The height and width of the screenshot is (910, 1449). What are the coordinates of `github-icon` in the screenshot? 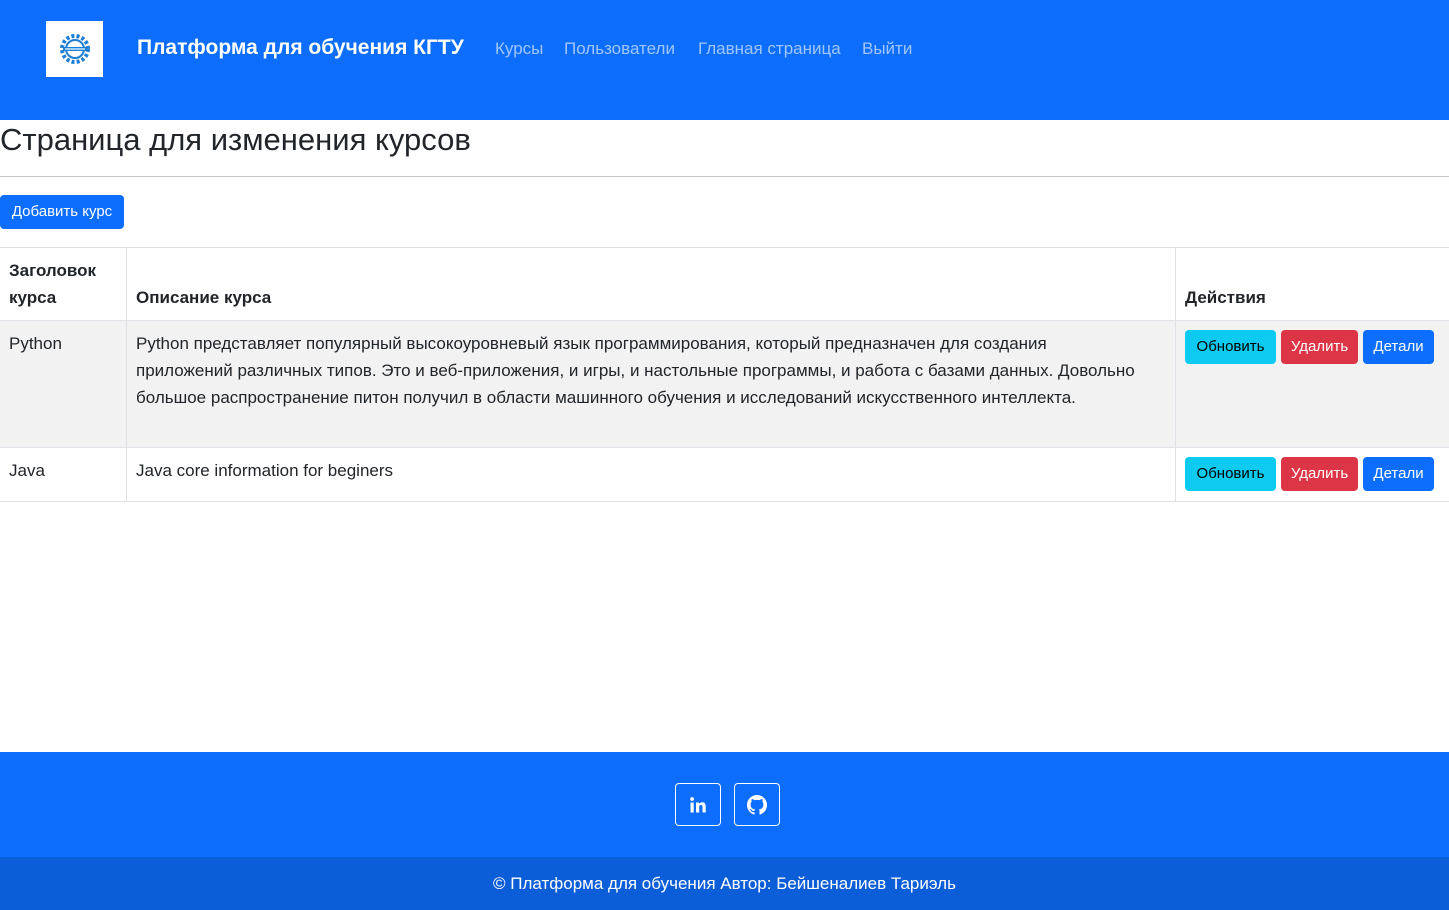 It's located at (757, 804).